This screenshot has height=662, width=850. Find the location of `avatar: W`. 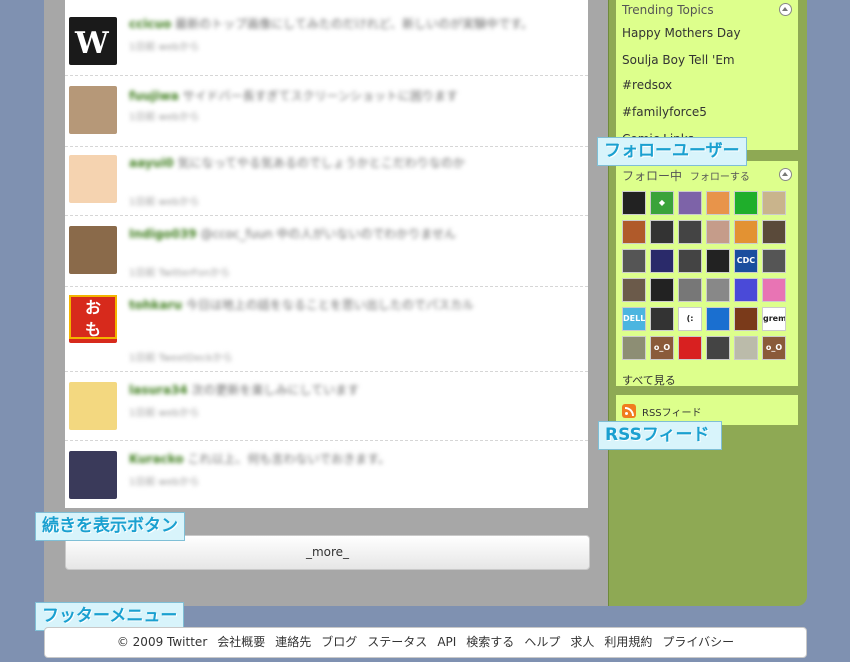

avatar: W is located at coordinates (93, 41).